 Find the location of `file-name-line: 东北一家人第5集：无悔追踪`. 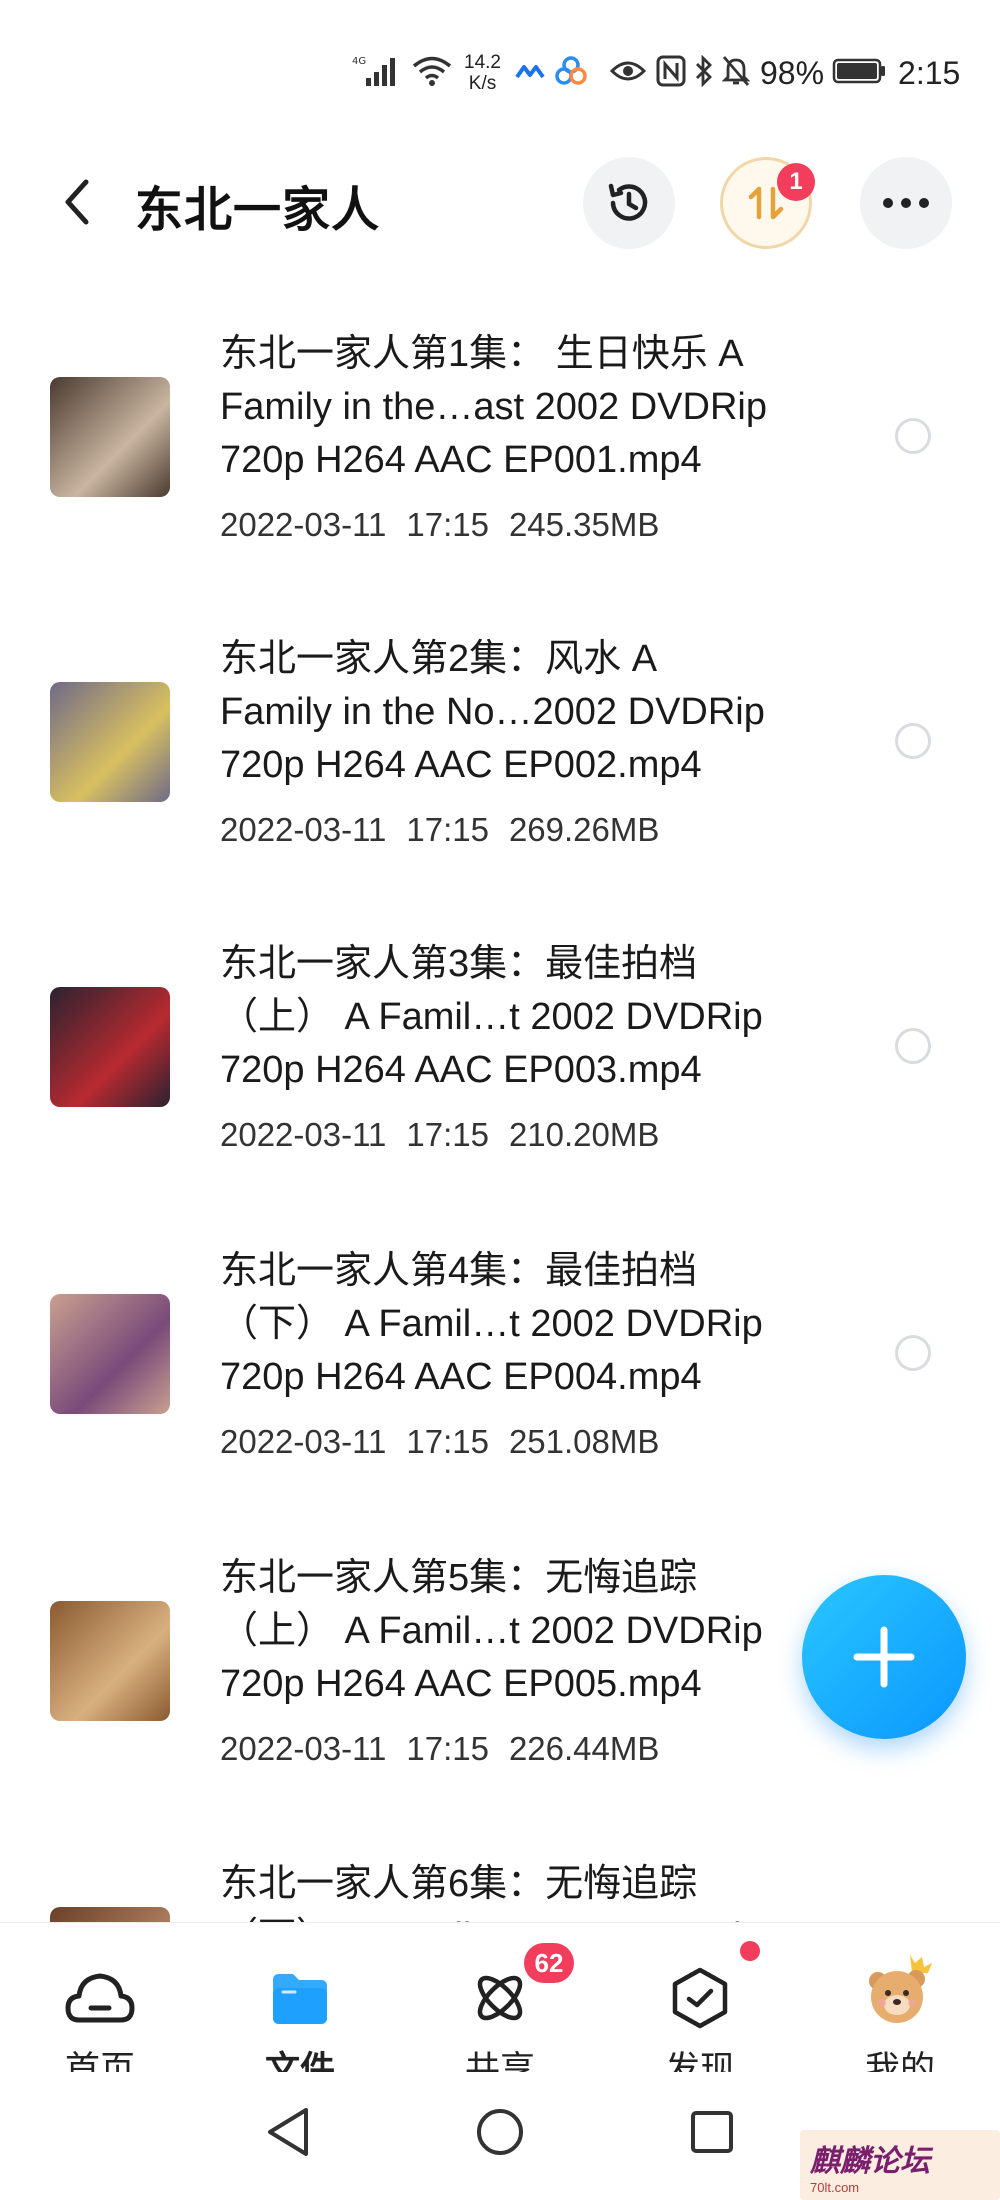

file-name-line: 东北一家人第5集：无悔追踪 is located at coordinates (459, 1578).